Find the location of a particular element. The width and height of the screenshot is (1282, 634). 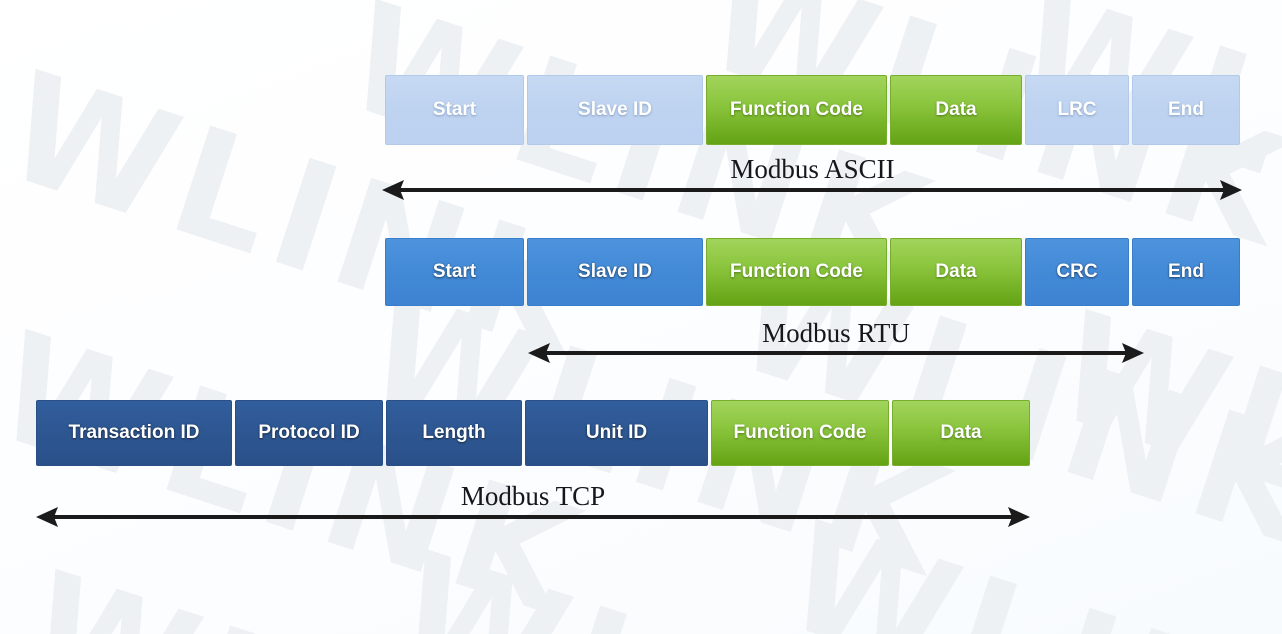

rtu-field-end-label: End is located at coordinates (1186, 271).